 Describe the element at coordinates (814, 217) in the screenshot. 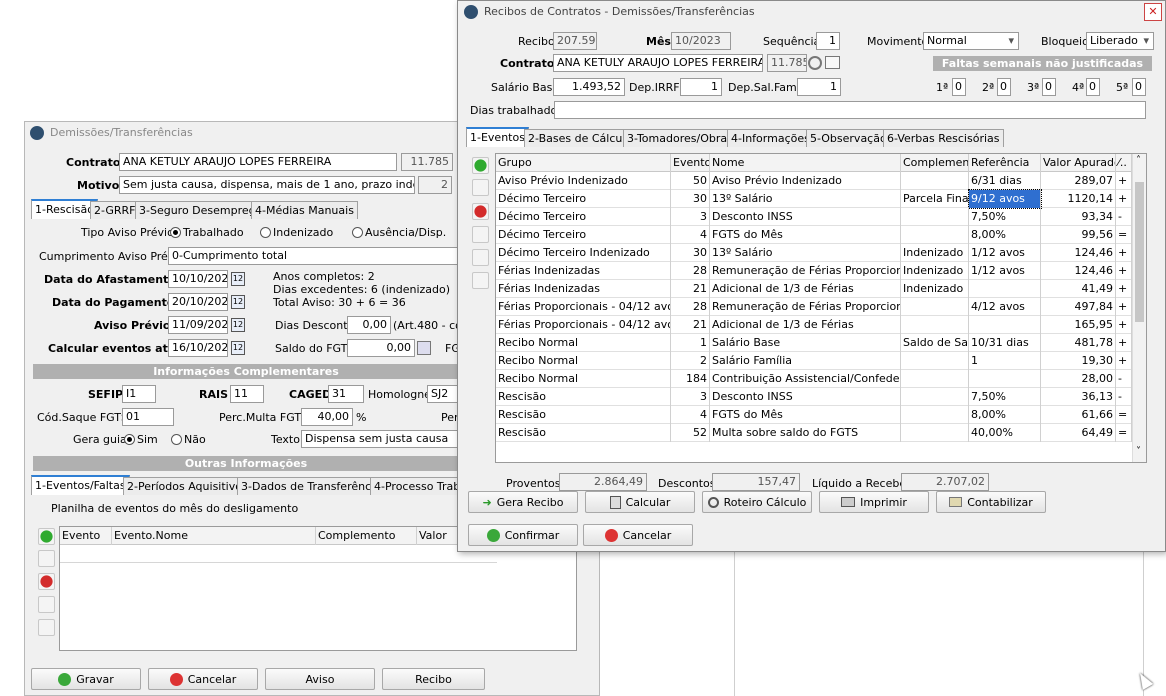

I see `table-row: Décimo Terceiro 3 Desconto INSS 7,50% 93,34-` at that location.